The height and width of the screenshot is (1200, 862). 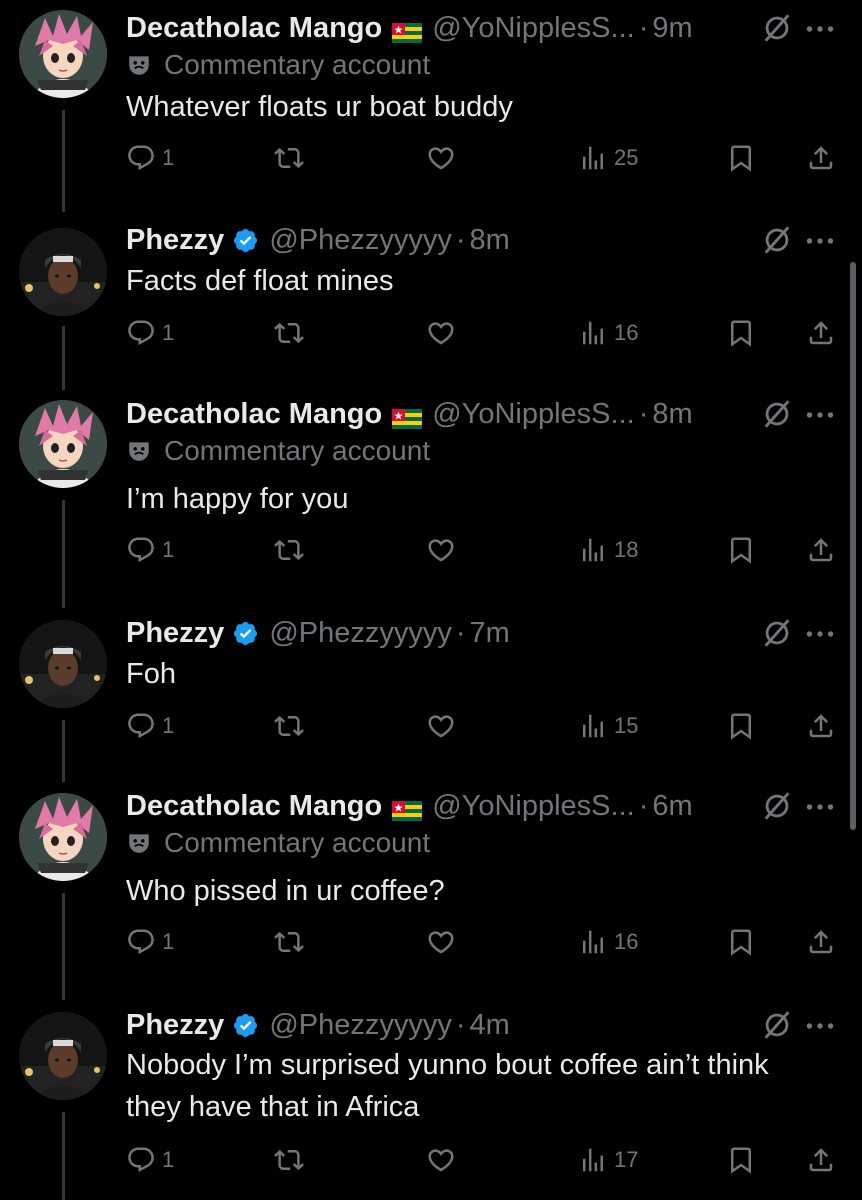 What do you see at coordinates (409, 414) in the screenshot?
I see `tweet-header: Decatholac Mango @YoNipplesS... · 8m` at bounding box center [409, 414].